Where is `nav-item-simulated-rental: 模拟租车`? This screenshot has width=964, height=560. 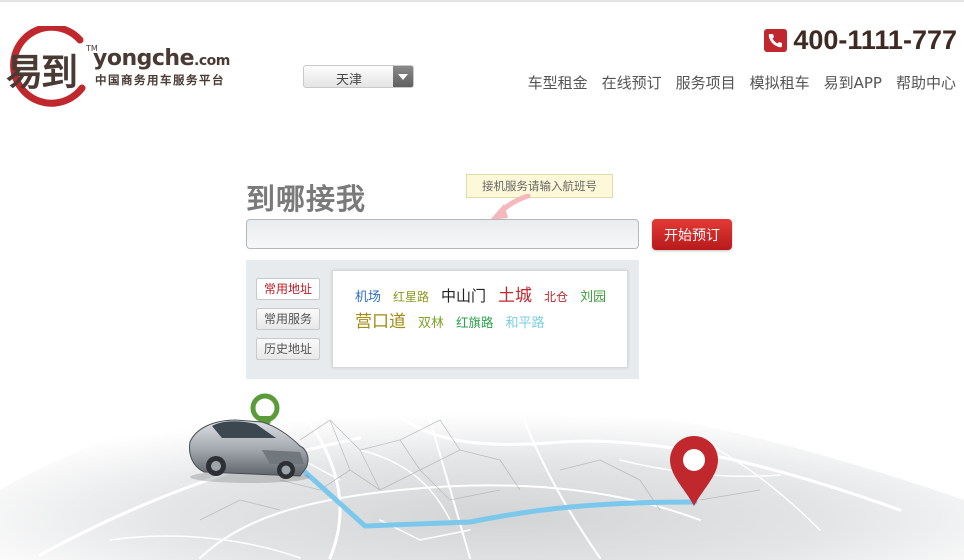
nav-item-simulated-rental: 模拟租车 is located at coordinates (780, 82).